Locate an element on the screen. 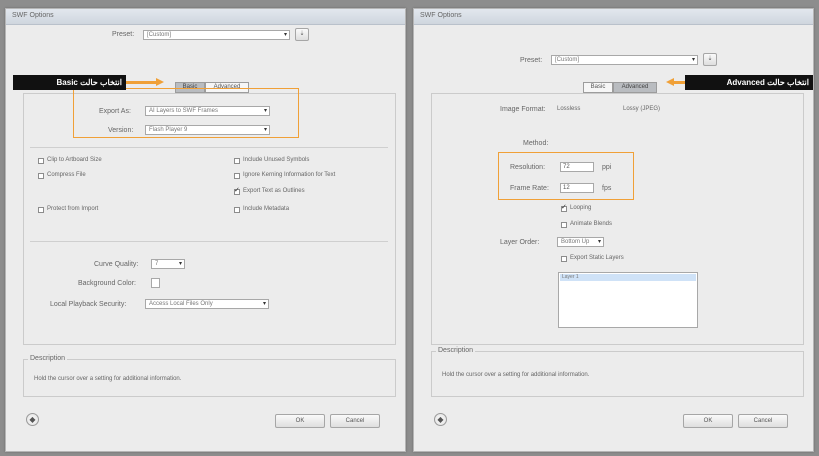  frame-rate-label: Frame Rate: is located at coordinates (529, 188).